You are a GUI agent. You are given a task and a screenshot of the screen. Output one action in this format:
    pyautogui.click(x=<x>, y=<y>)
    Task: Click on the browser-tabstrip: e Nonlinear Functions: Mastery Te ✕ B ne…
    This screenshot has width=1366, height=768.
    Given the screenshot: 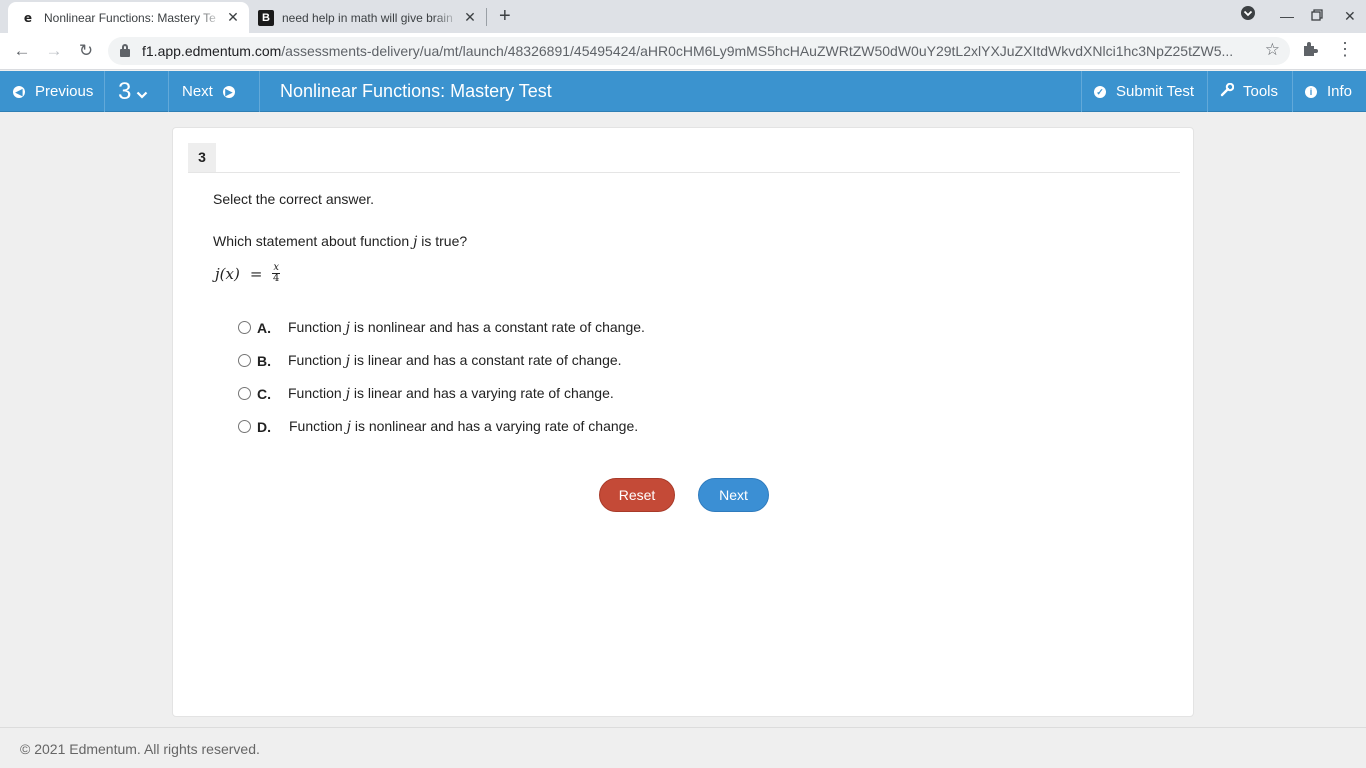 What is the action you would take?
    pyautogui.click(x=683, y=16)
    